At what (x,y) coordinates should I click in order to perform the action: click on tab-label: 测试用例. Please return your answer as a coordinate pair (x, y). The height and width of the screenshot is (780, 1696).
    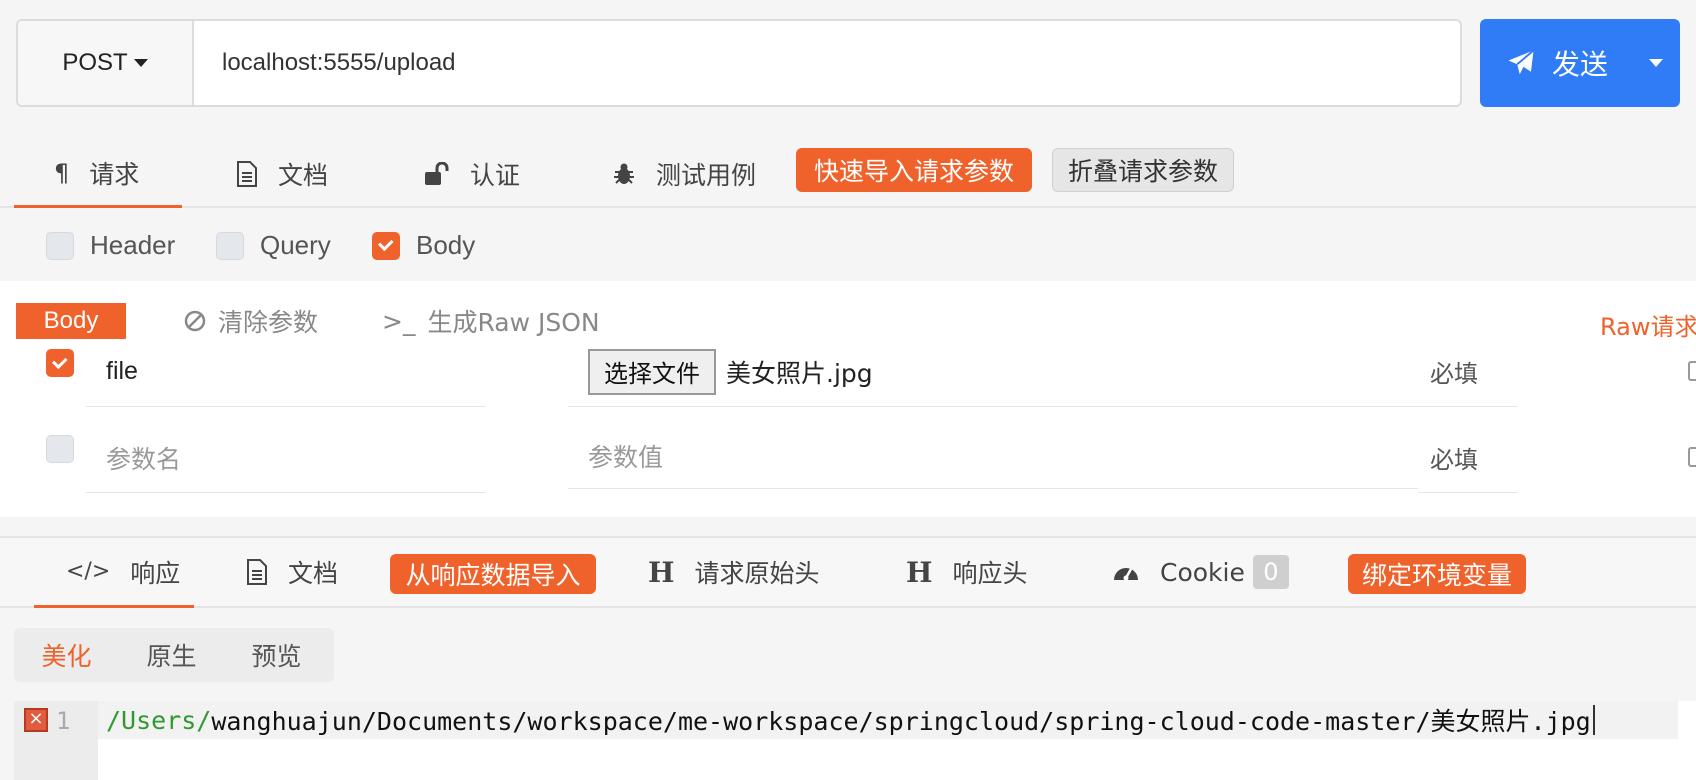
    Looking at the image, I should click on (706, 175).